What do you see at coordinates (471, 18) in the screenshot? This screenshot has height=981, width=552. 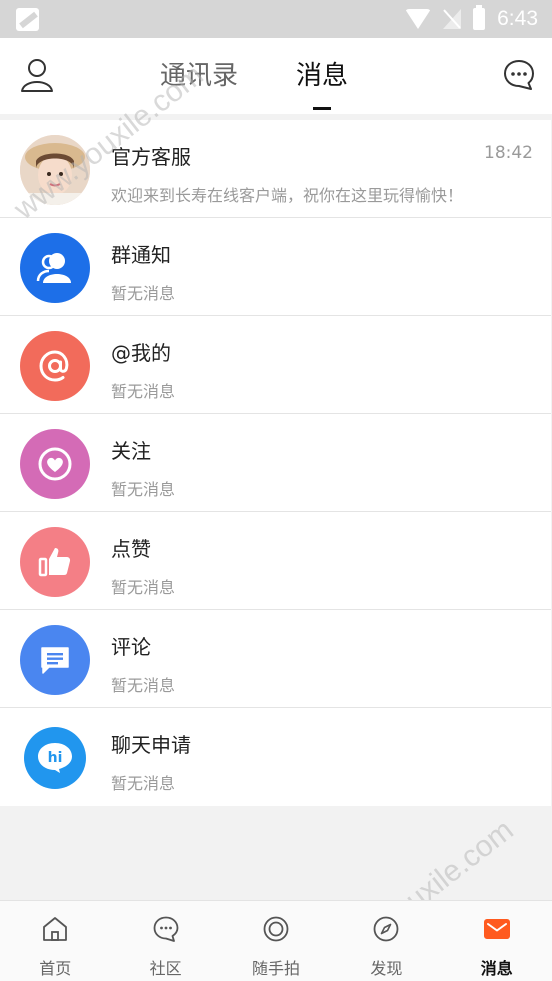 I see `status-icons: 6:43` at bounding box center [471, 18].